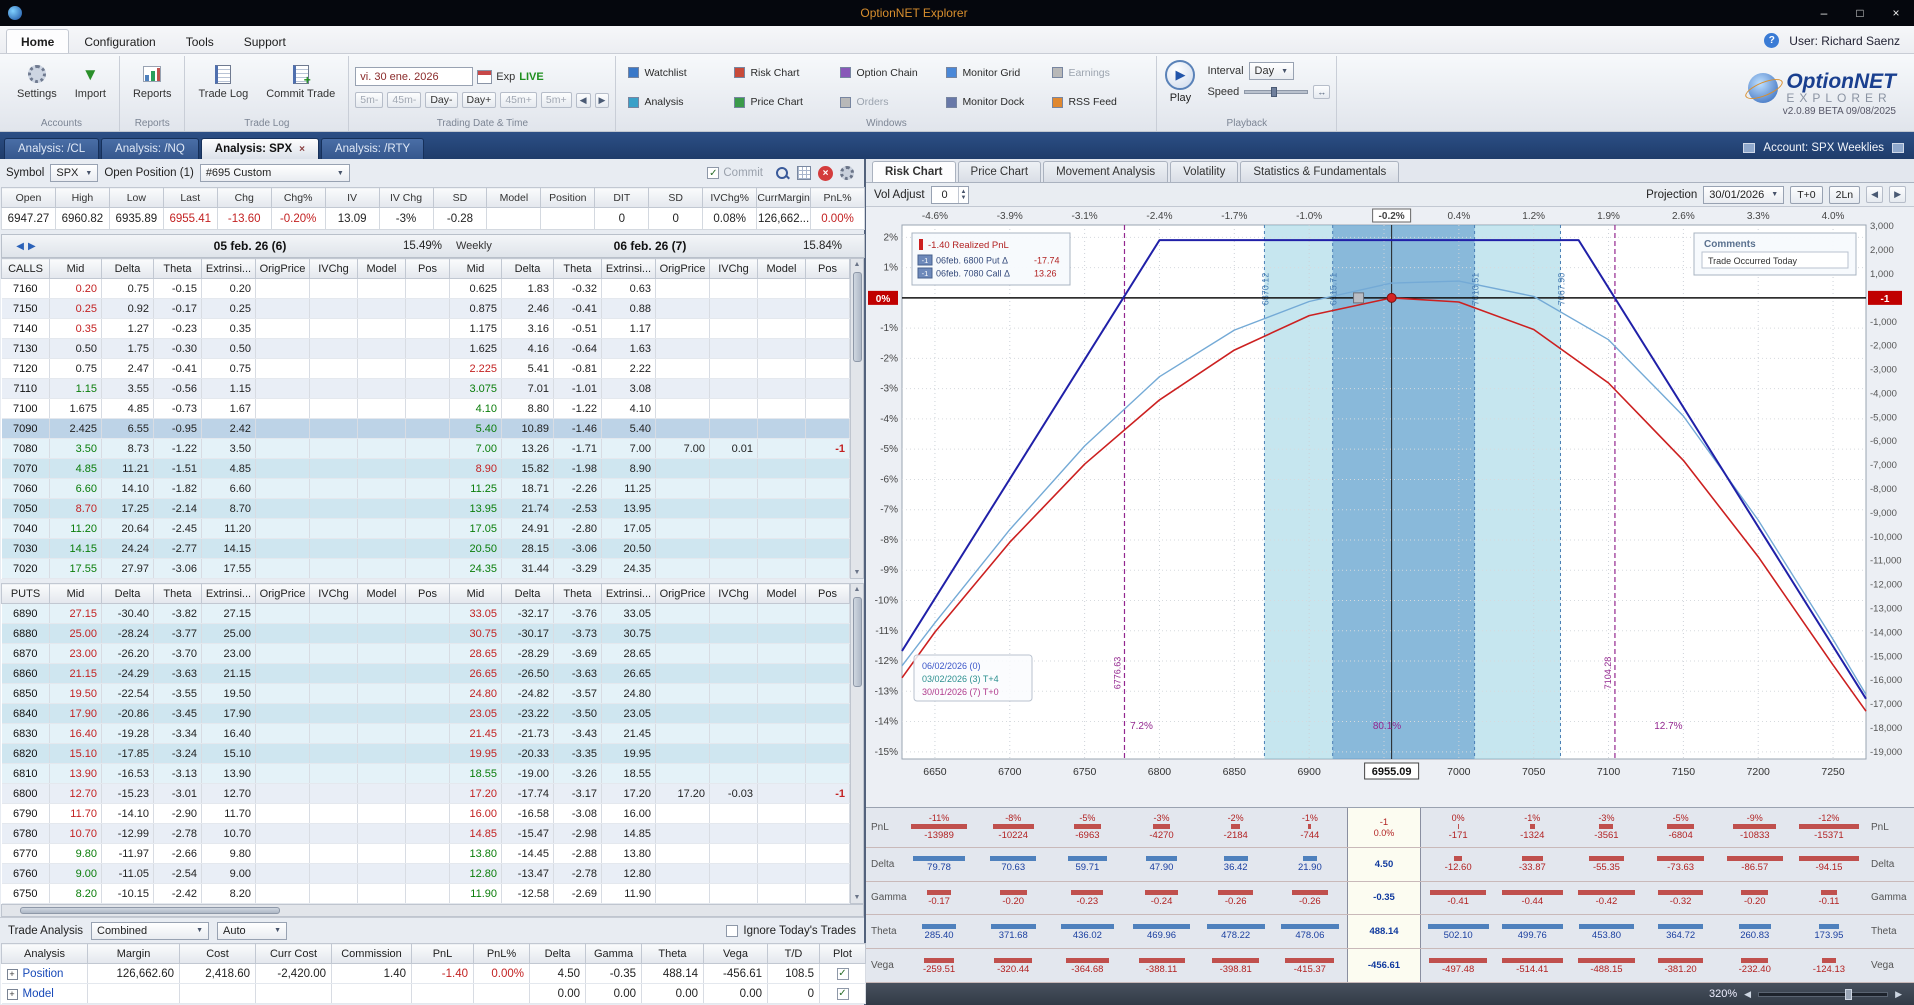  Describe the element at coordinates (577, 633) in the screenshot. I see `theta-cell: -3.73` at that location.